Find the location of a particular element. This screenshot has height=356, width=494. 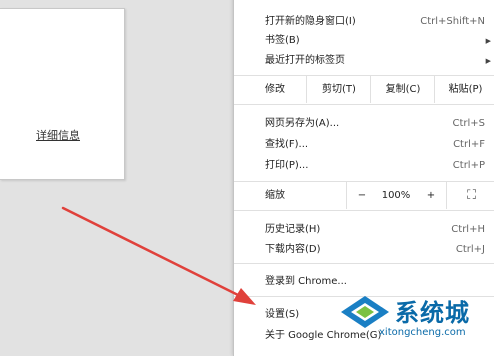

logo-url-text: xitongcheng.com is located at coordinates (422, 332).